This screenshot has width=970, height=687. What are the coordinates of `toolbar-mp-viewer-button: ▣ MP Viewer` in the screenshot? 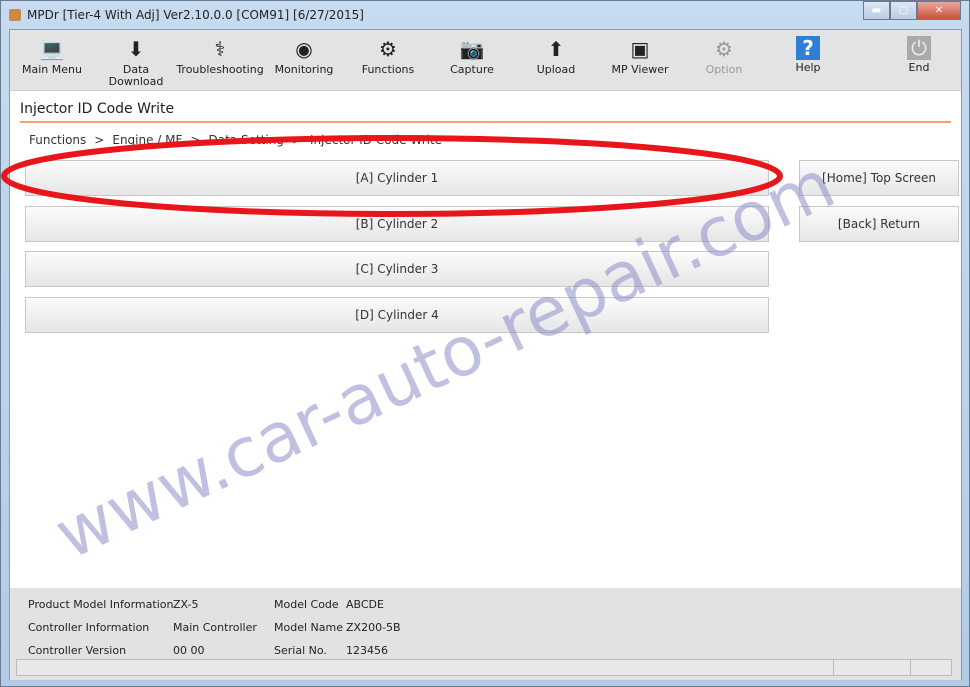 It's located at (640, 60).